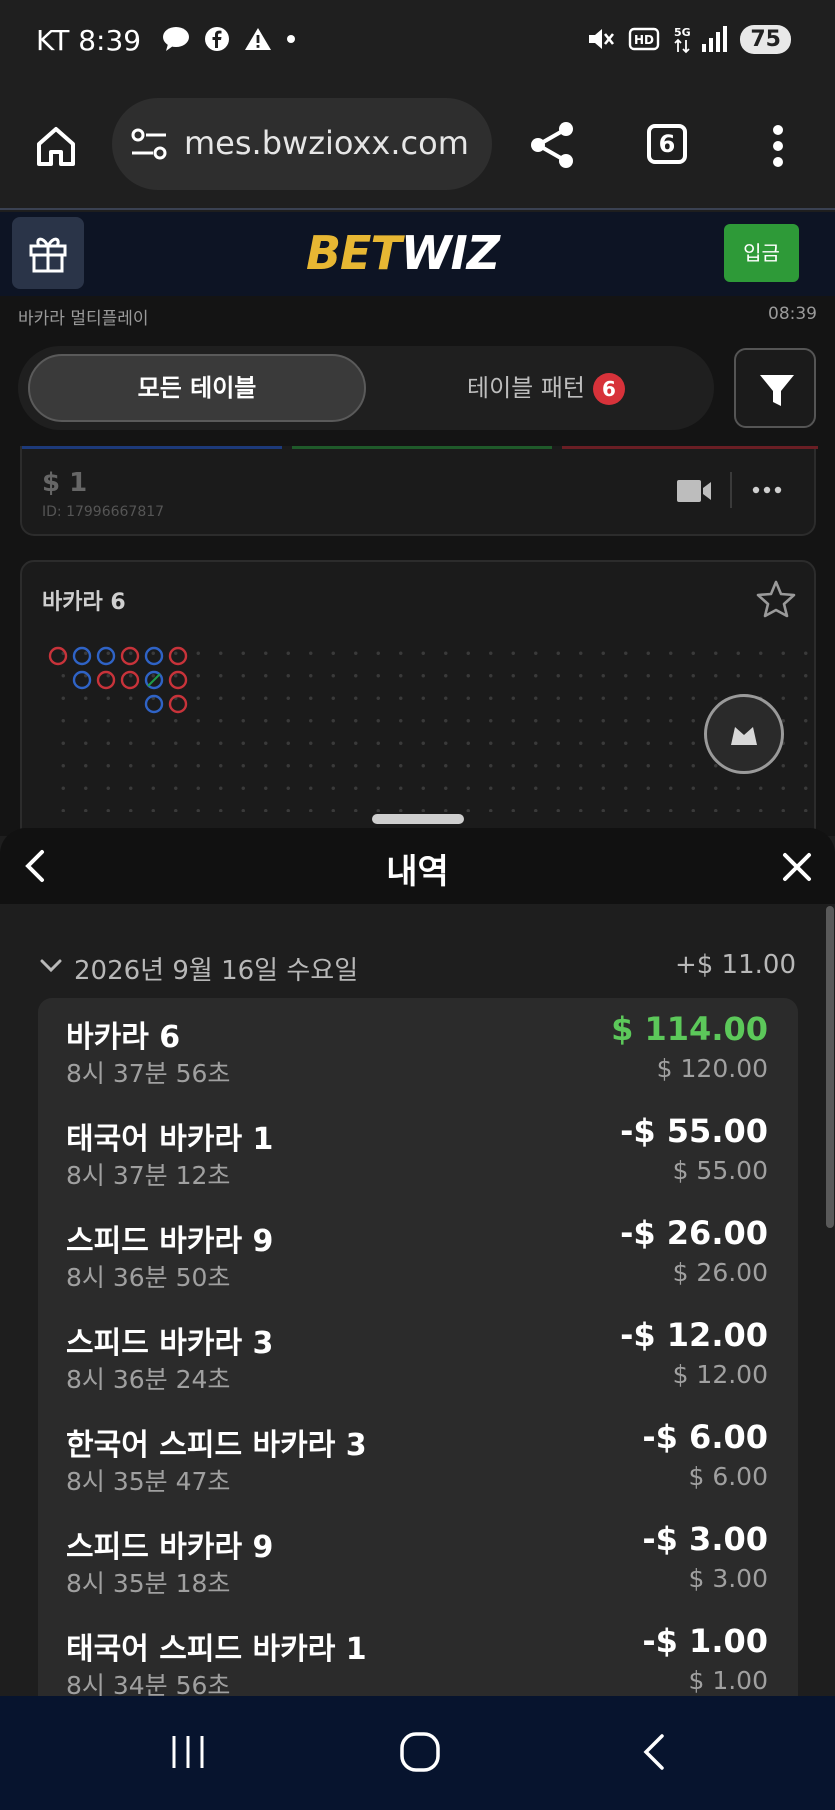 The height and width of the screenshot is (1810, 835). I want to click on browser-toolbar: mes.bwzioxx.com 6, so click(417, 147).